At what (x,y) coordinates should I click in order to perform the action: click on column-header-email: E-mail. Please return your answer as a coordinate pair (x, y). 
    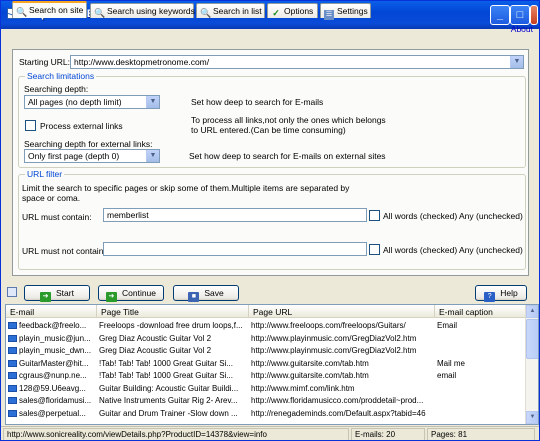
    Looking at the image, I should click on (51, 311).